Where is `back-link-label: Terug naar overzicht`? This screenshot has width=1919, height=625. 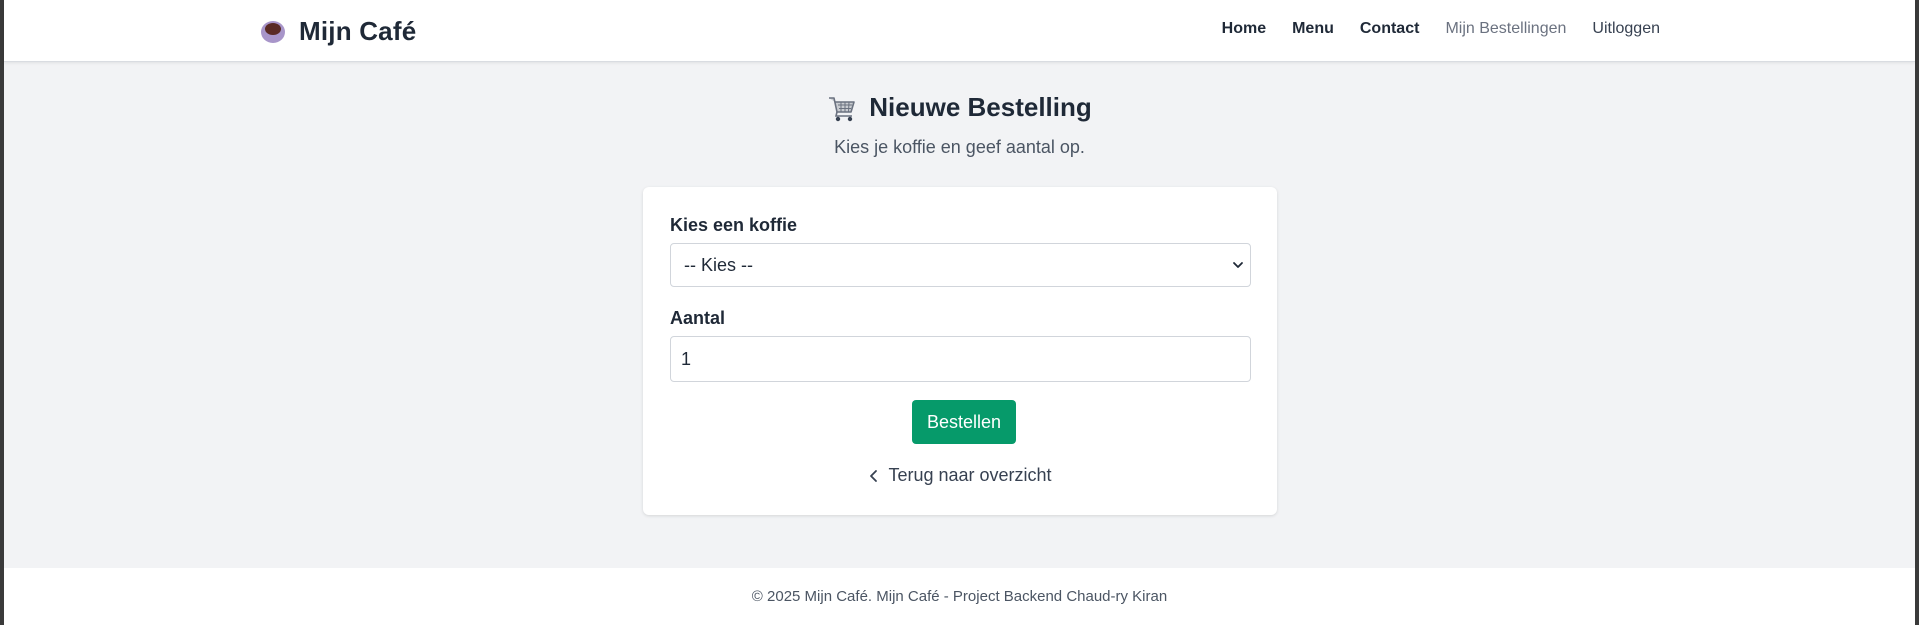
back-link-label: Terug naar overzicht is located at coordinates (970, 475).